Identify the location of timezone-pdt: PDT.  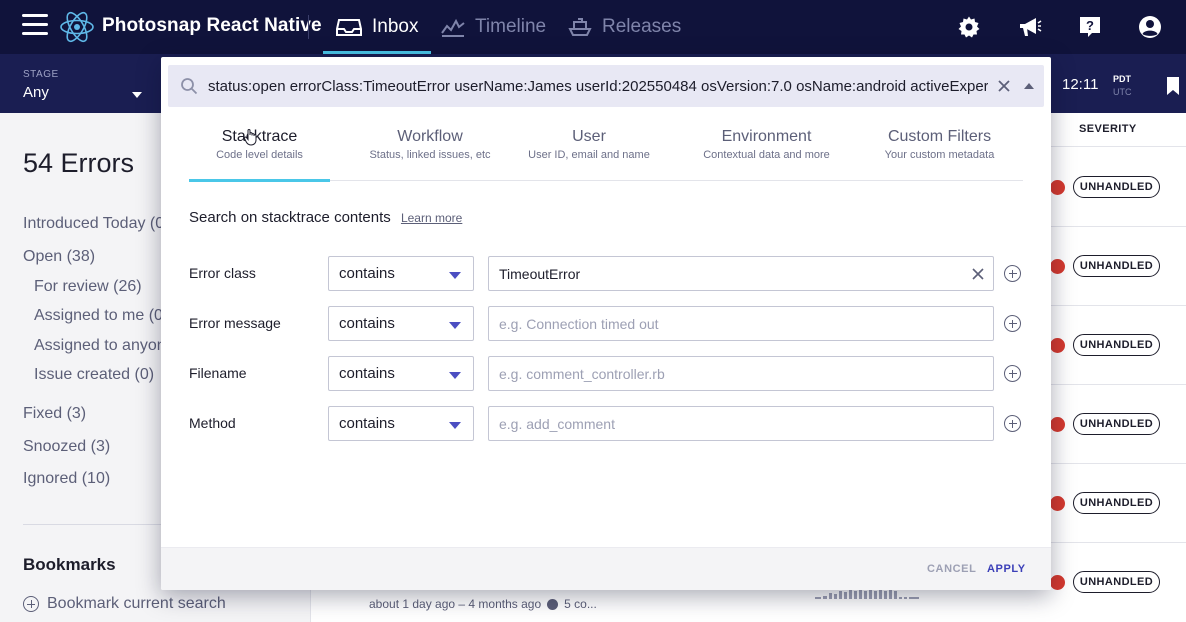
(1122, 79).